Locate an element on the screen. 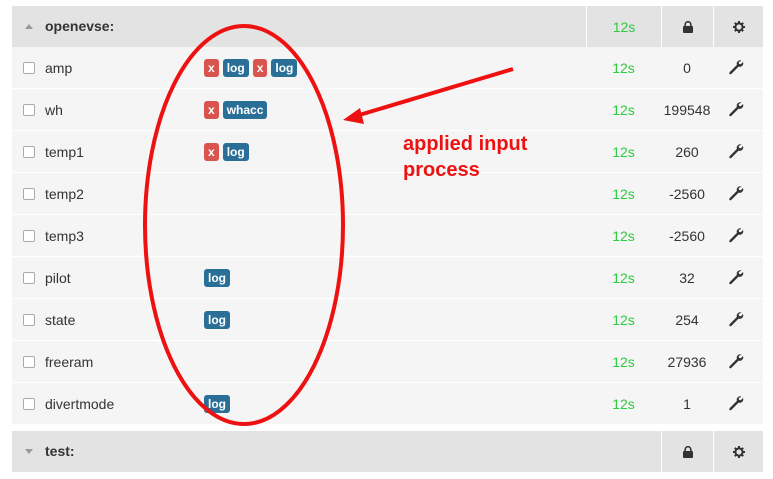  input-value: 27936 is located at coordinates (687, 362).